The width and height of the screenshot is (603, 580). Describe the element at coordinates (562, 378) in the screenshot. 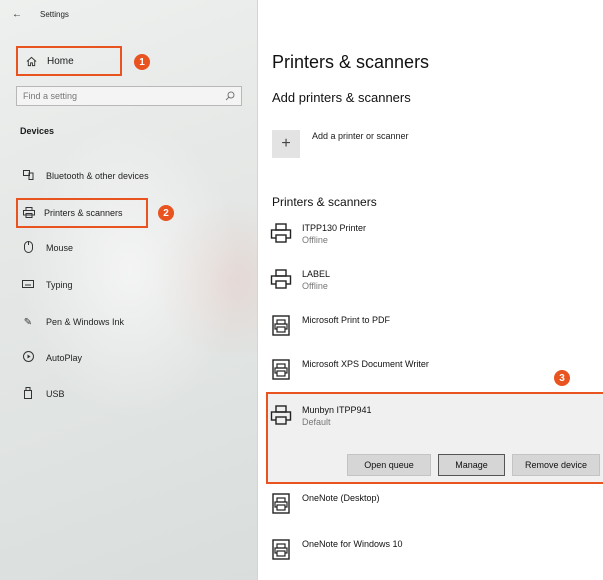

I see `callout-badge-3: 3` at that location.